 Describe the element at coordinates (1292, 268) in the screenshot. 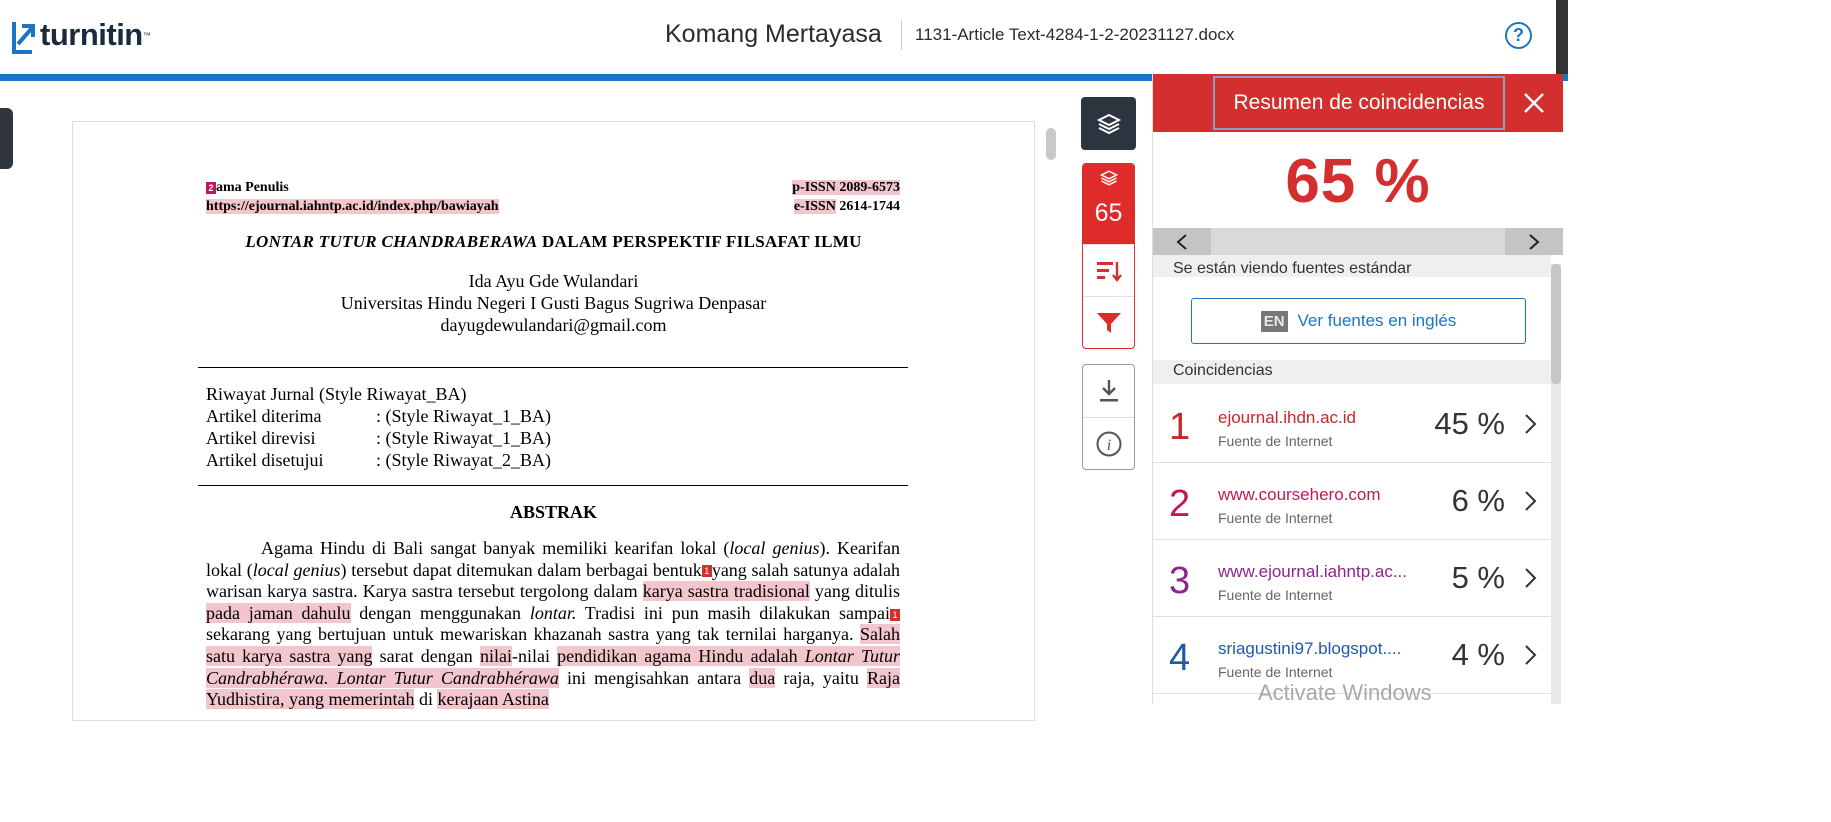

I see `viewing-sources-text: Se están viendo fuentes estándar` at that location.